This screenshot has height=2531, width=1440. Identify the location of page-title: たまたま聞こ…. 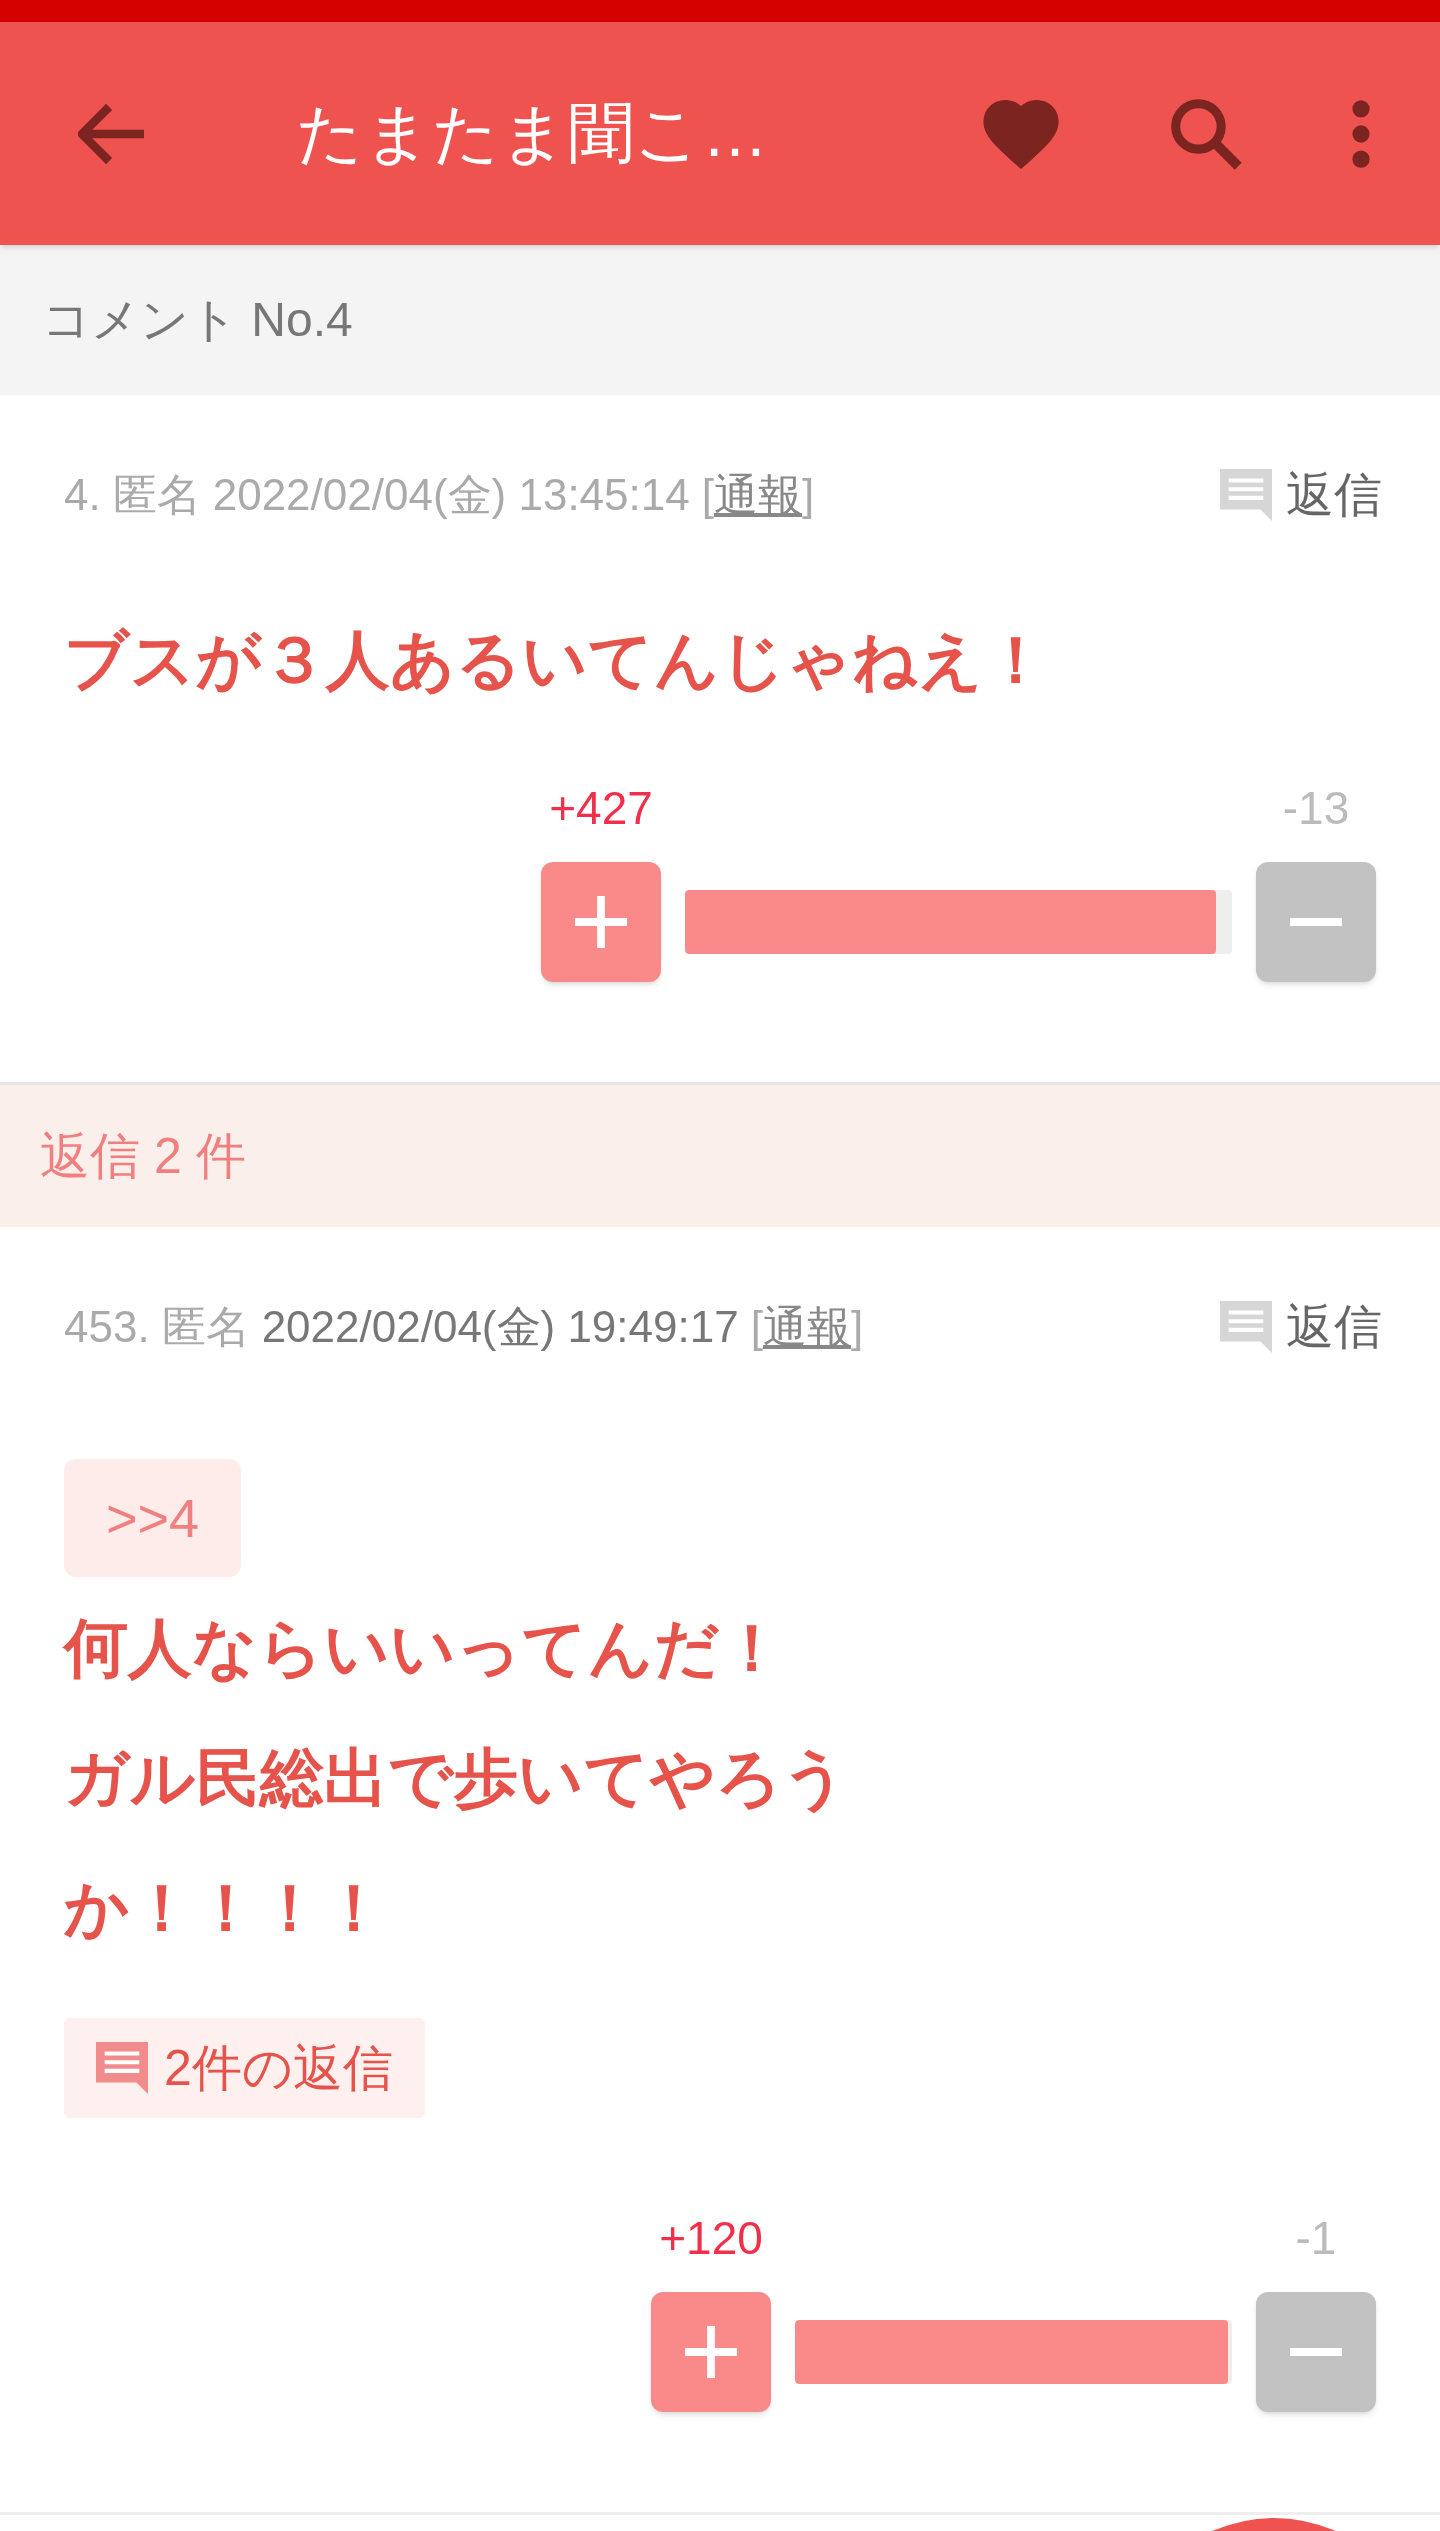
(532, 133).